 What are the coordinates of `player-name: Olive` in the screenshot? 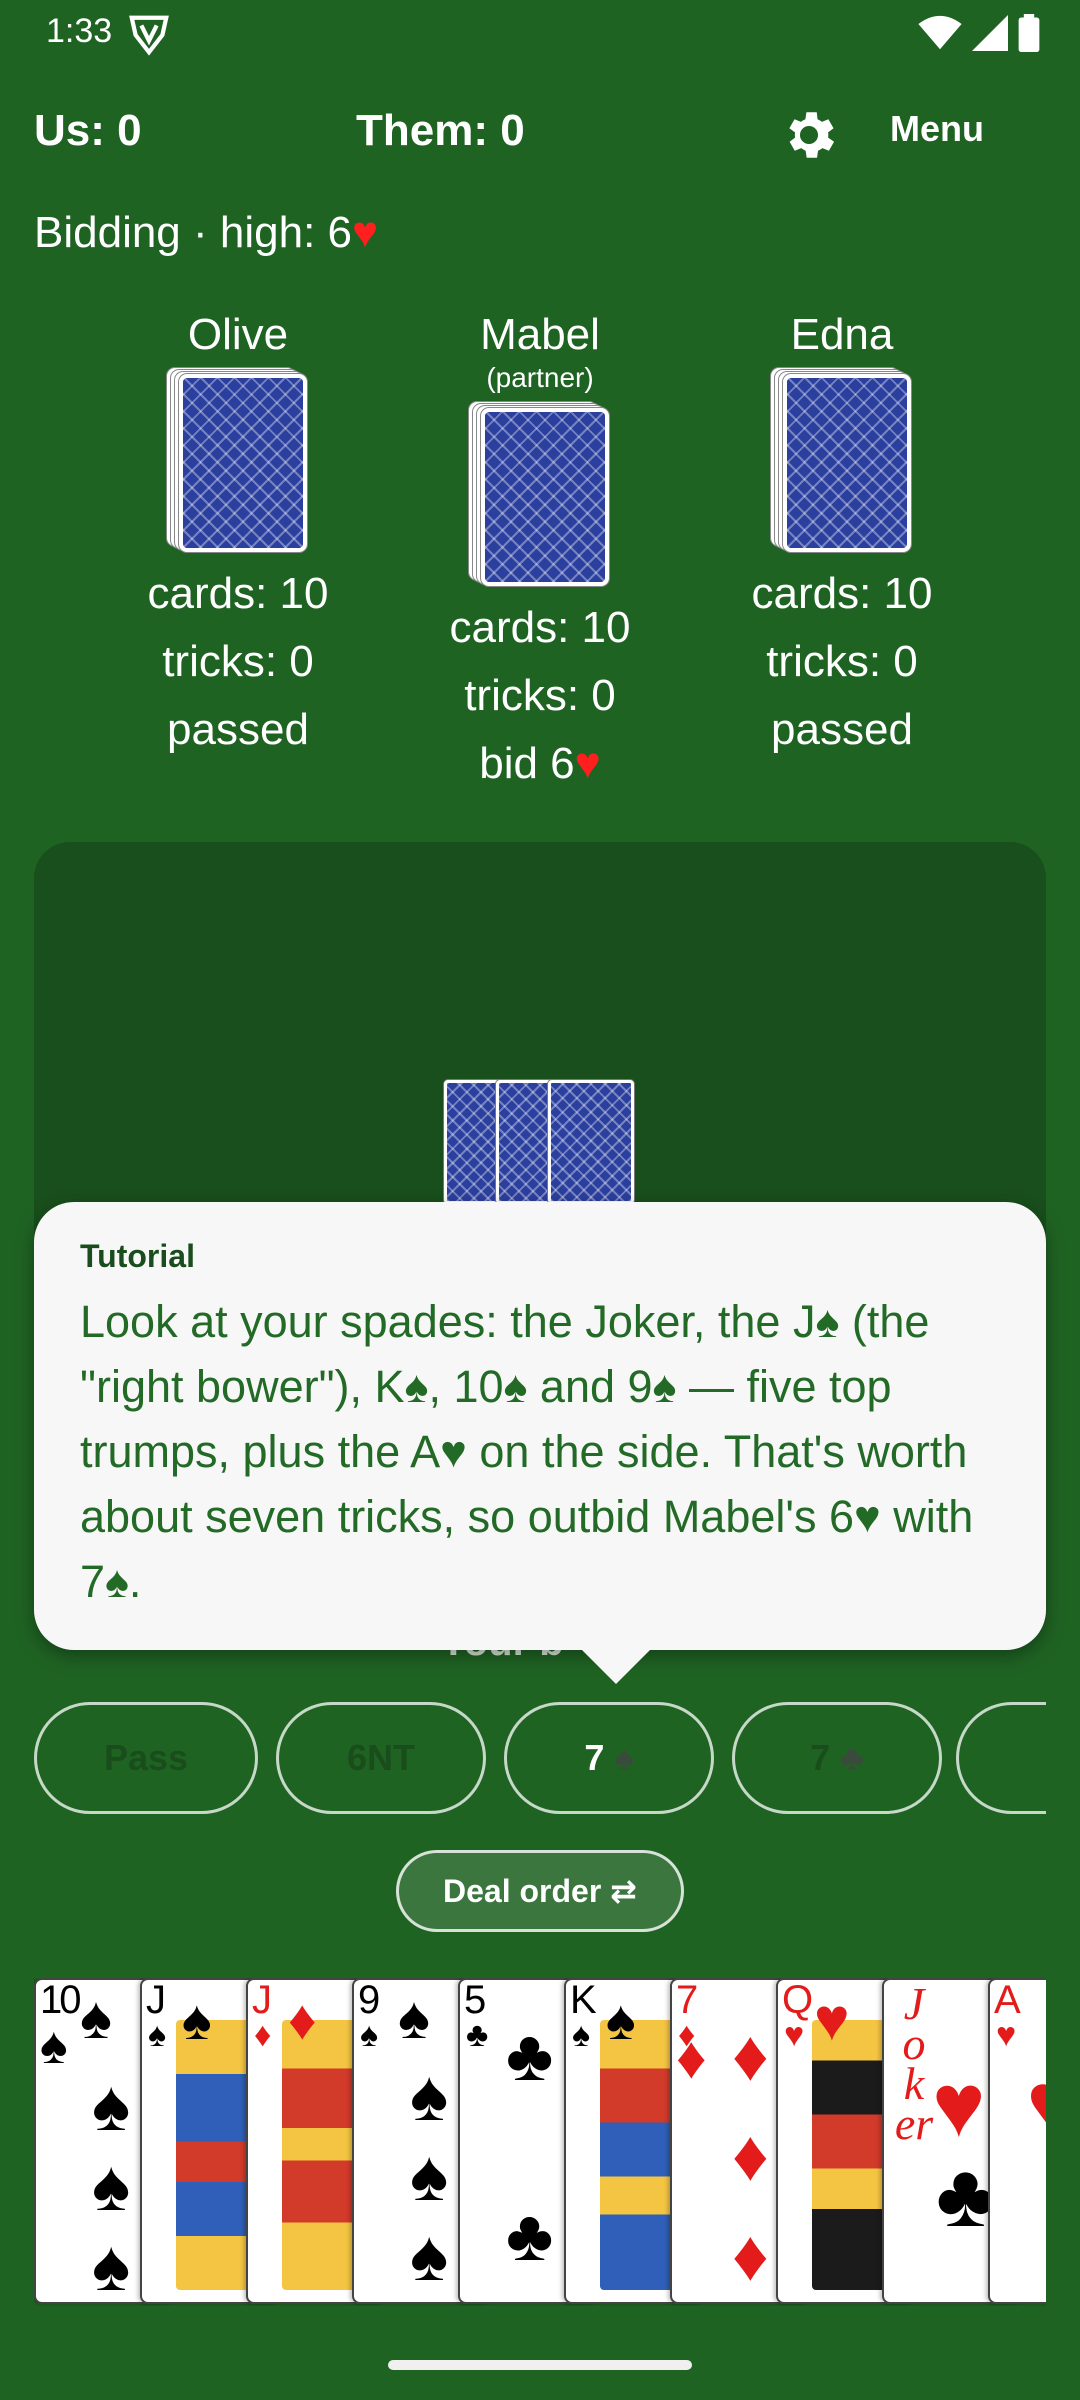 It's located at (238, 334).